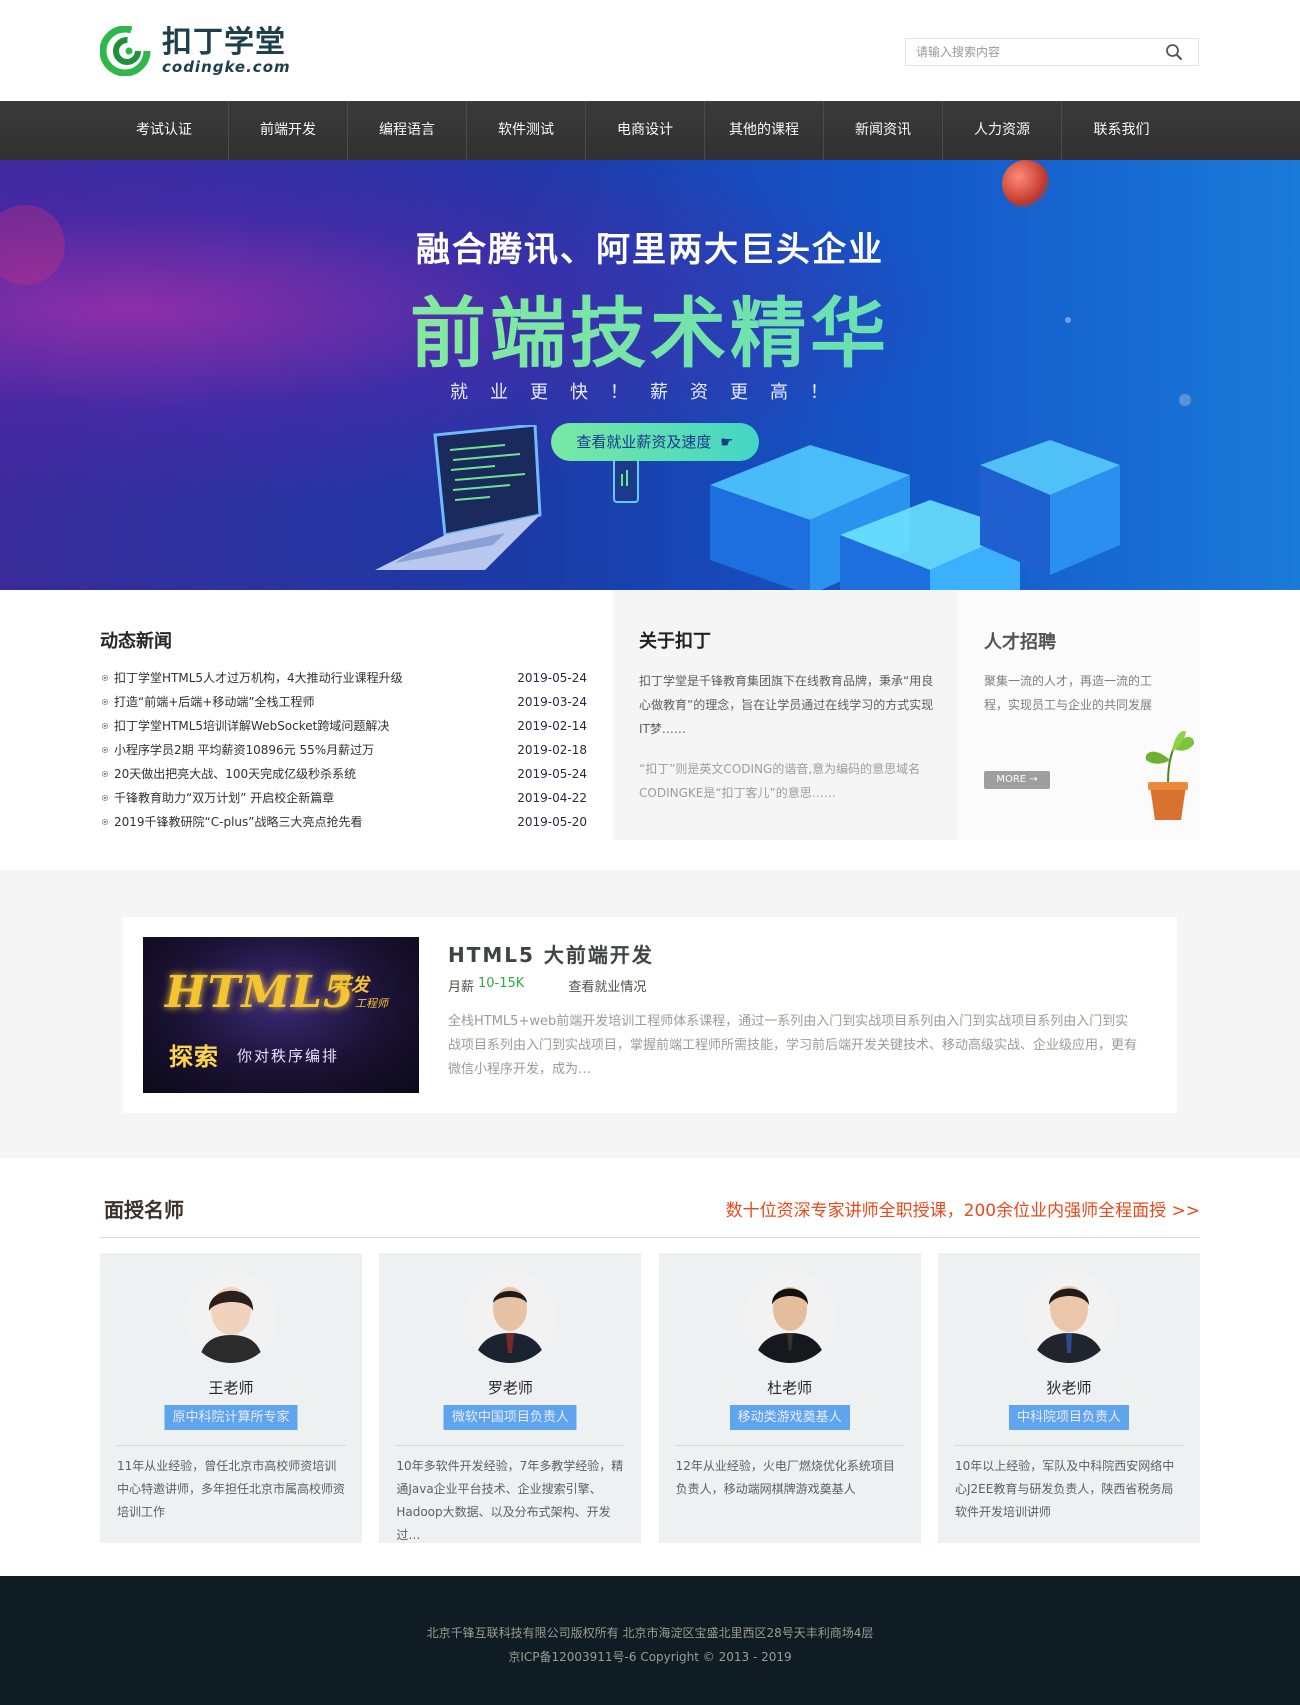  I want to click on recruit-title: 人才招聘, so click(1020, 642).